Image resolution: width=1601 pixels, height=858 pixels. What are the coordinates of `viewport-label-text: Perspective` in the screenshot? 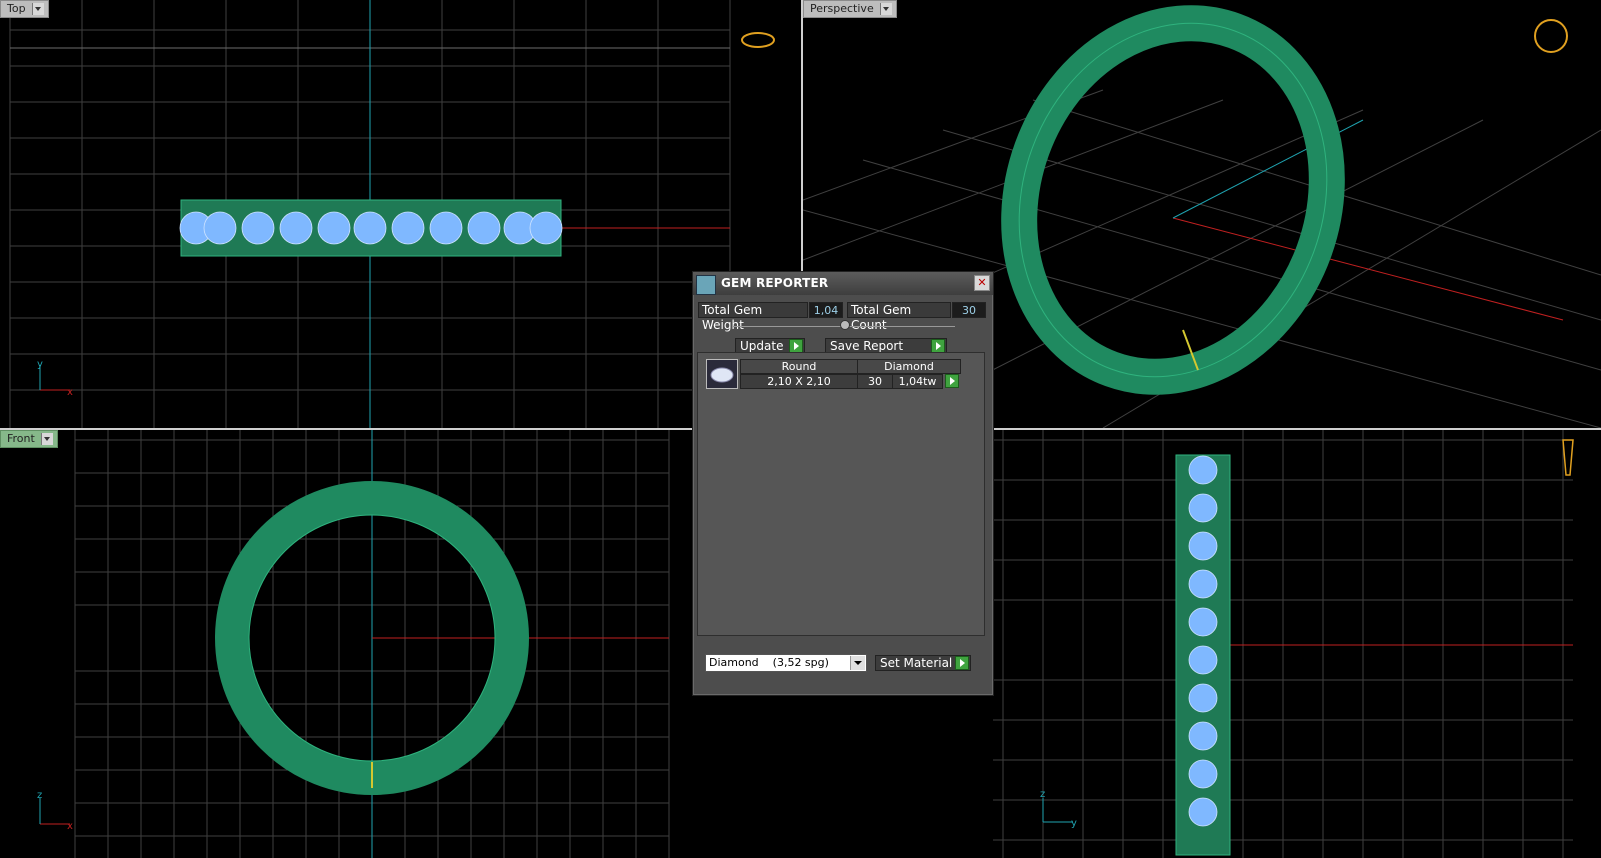 It's located at (842, 8).